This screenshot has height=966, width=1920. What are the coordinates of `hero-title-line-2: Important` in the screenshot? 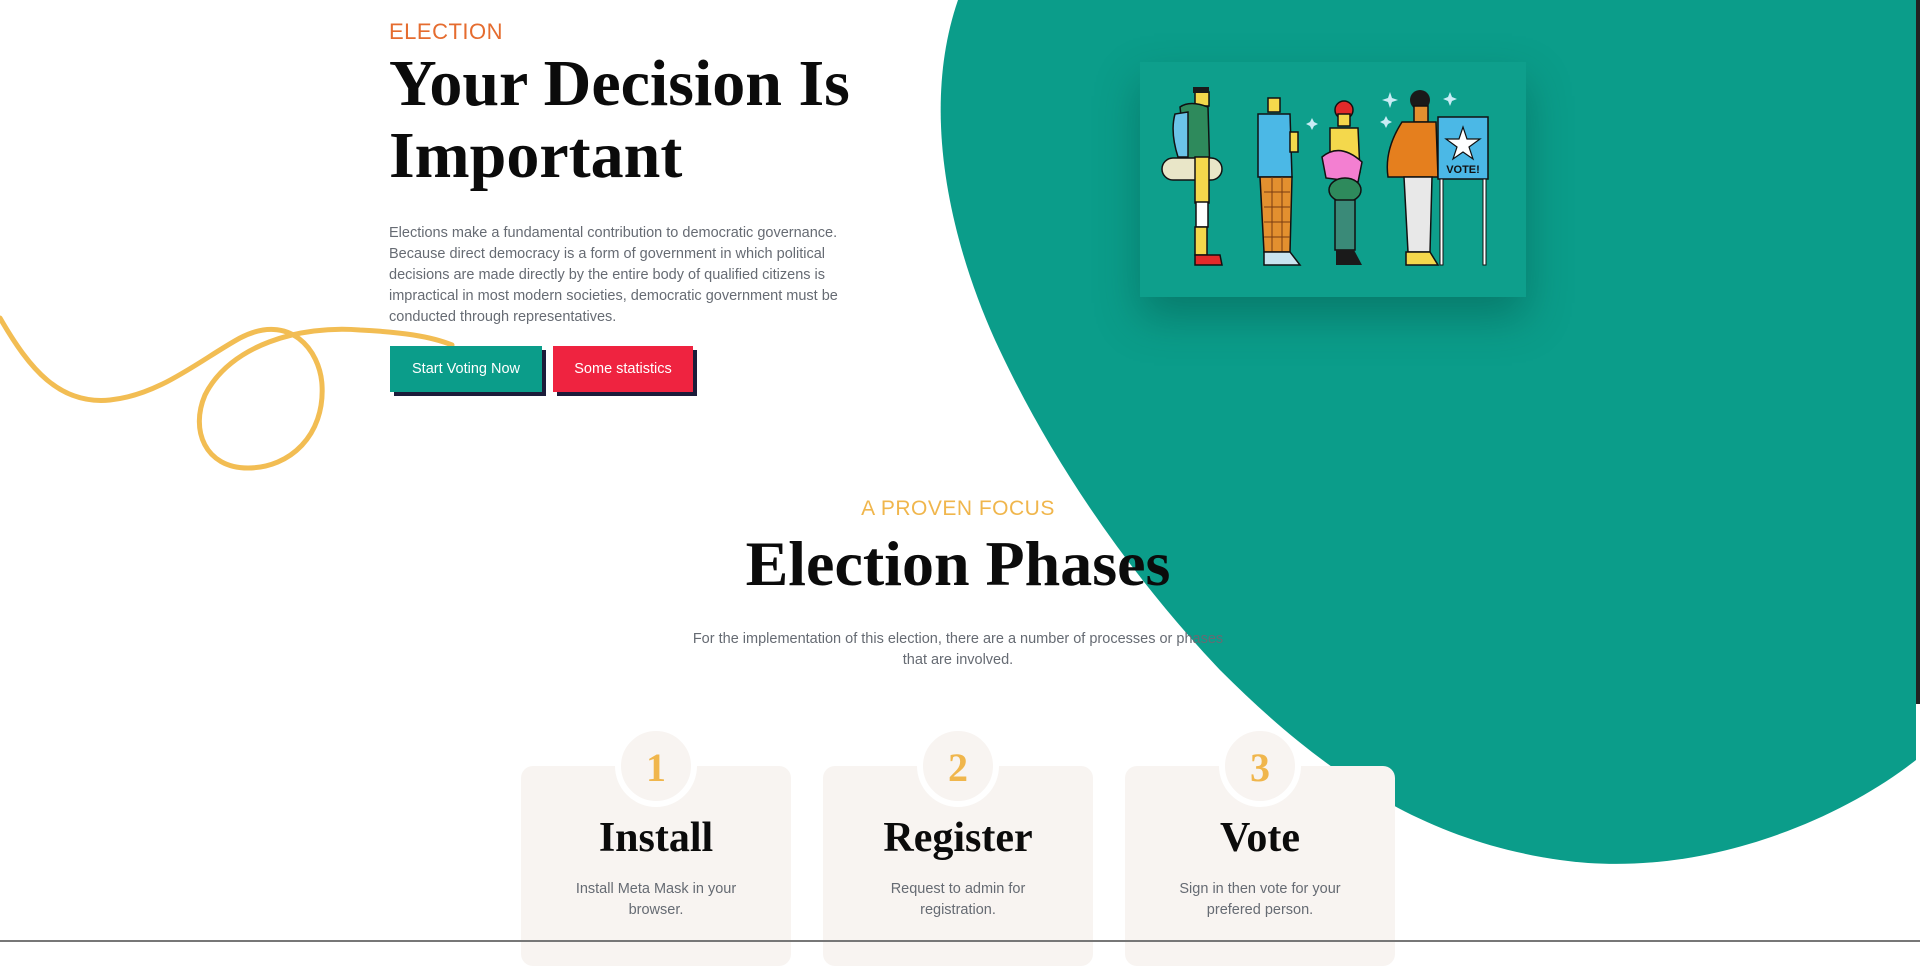 It's located at (536, 155).